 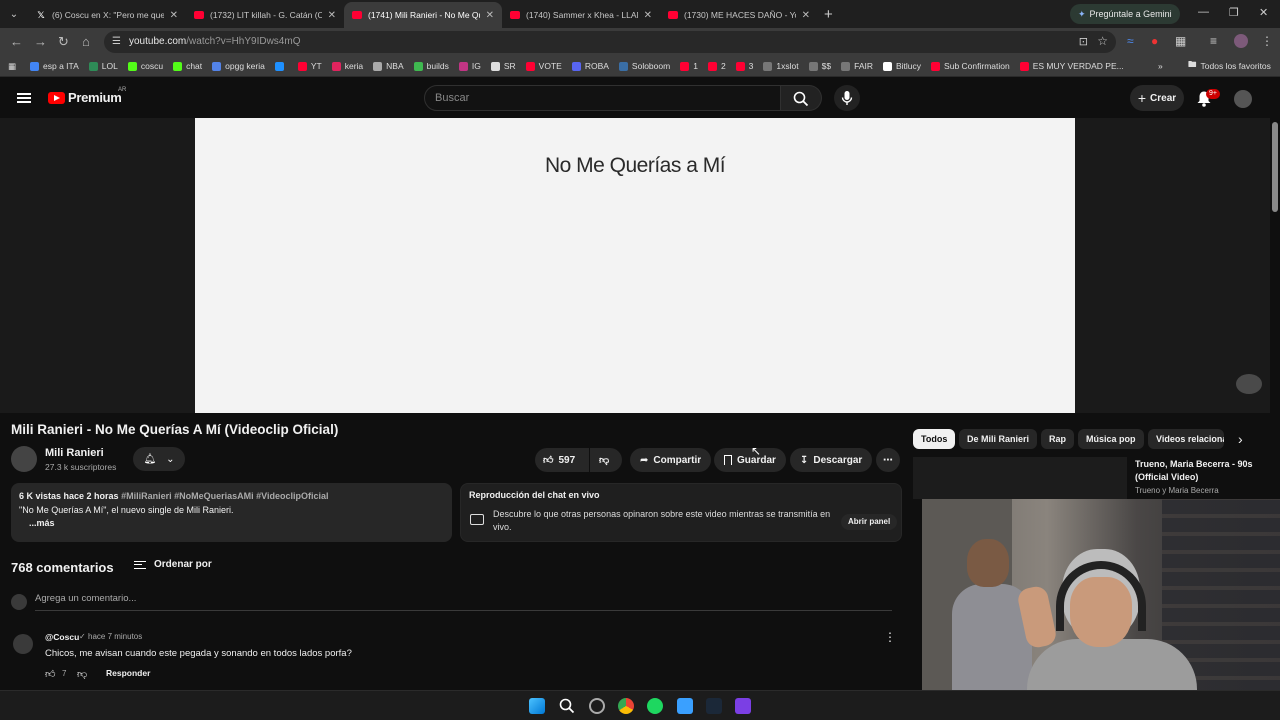 What do you see at coordinates (1154, 41) in the screenshot?
I see `extension-record-icon: ●` at bounding box center [1154, 41].